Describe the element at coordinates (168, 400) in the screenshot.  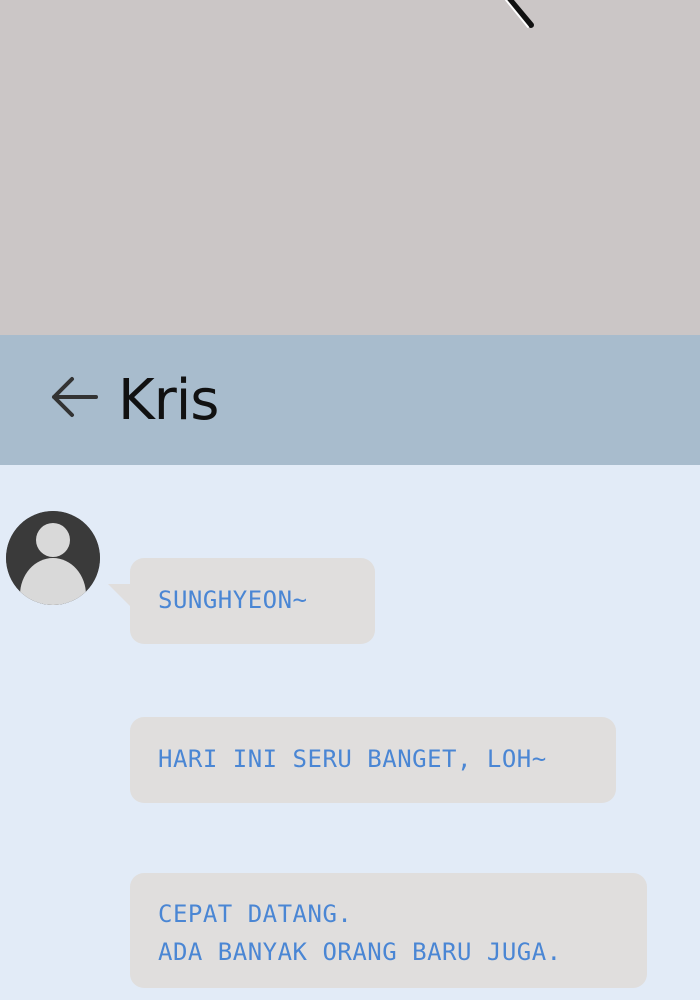
I see `contact-name: Kris` at that location.